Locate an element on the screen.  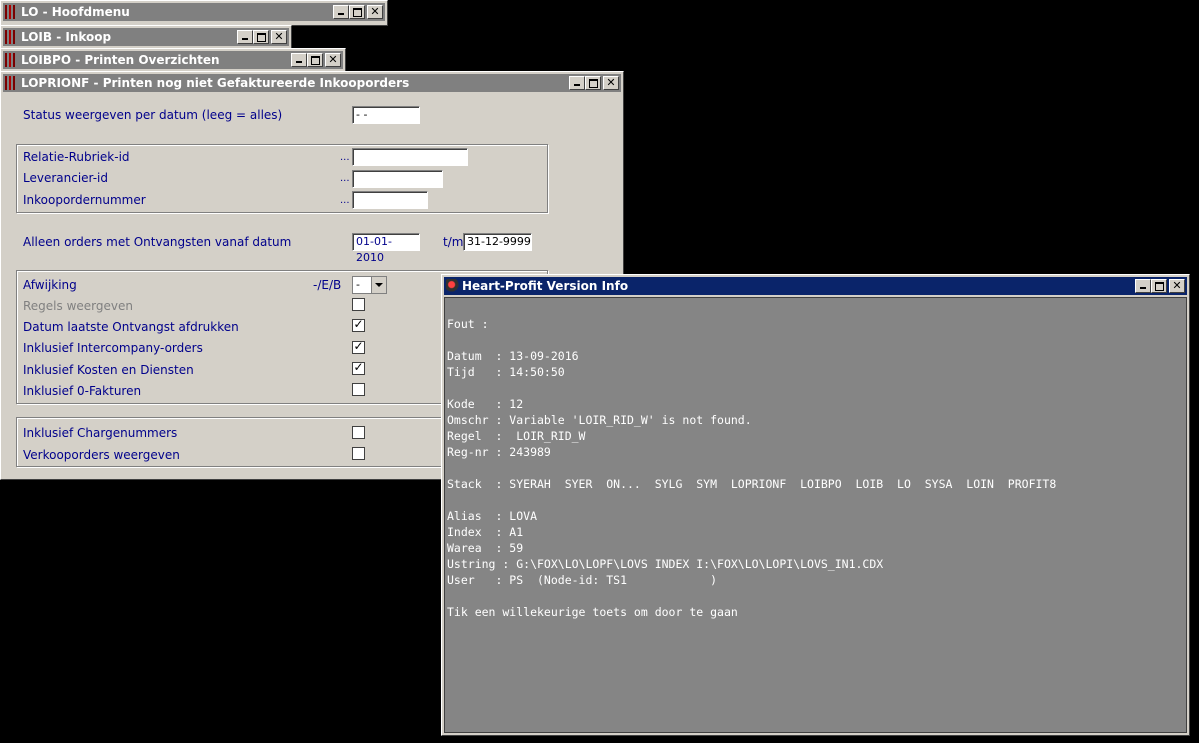
tm-label: t/m is located at coordinates (453, 242).